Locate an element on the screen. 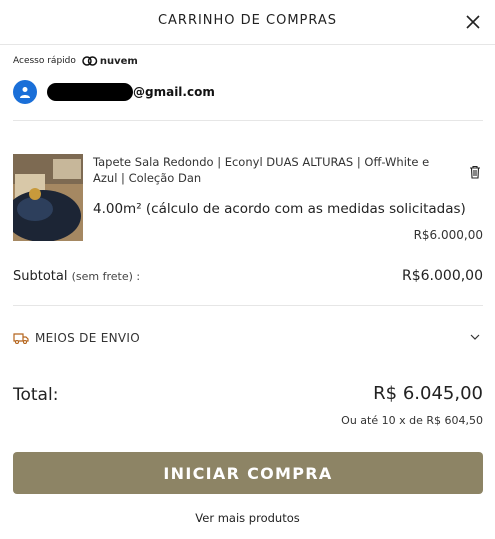 The height and width of the screenshot is (539, 495). truck-icon is located at coordinates (21, 338).